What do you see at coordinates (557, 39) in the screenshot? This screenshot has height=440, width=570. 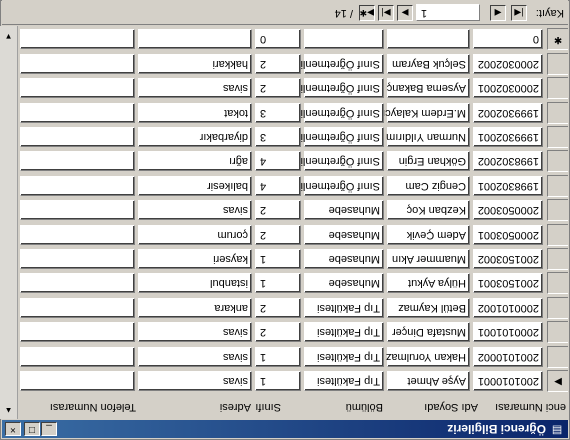 I see `new-record-selector: ✱` at bounding box center [557, 39].